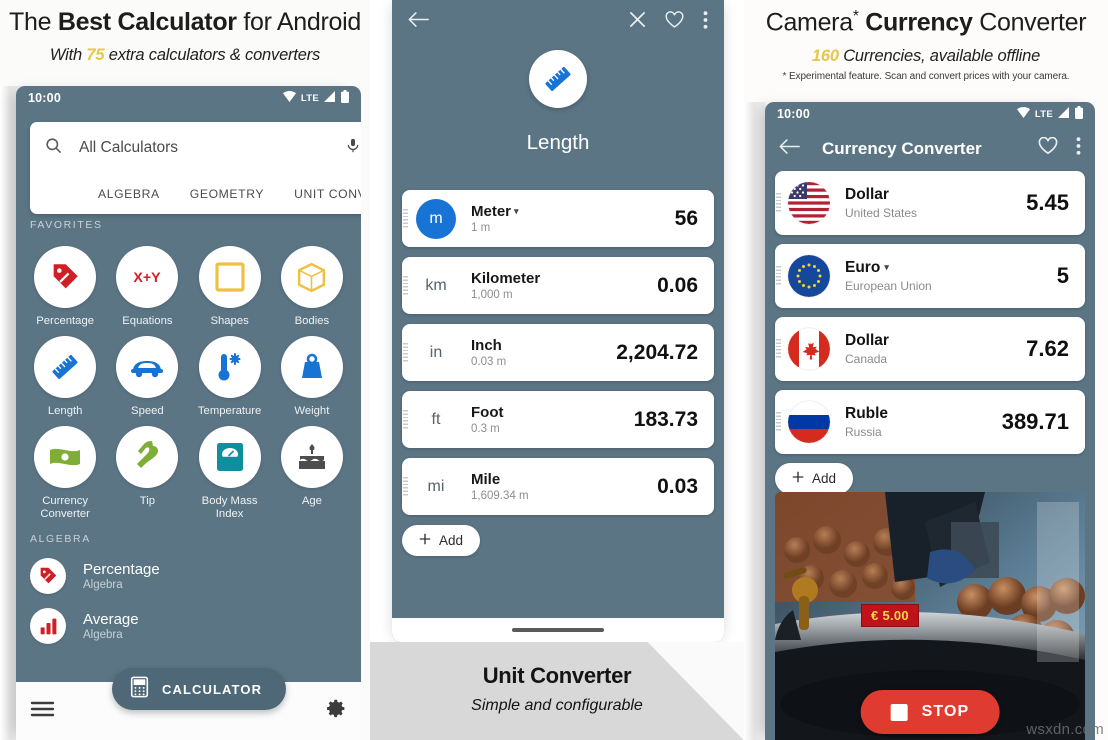 The height and width of the screenshot is (740, 1108). What do you see at coordinates (867, 267) in the screenshot?
I see `currency-name: Euro ▾` at bounding box center [867, 267].